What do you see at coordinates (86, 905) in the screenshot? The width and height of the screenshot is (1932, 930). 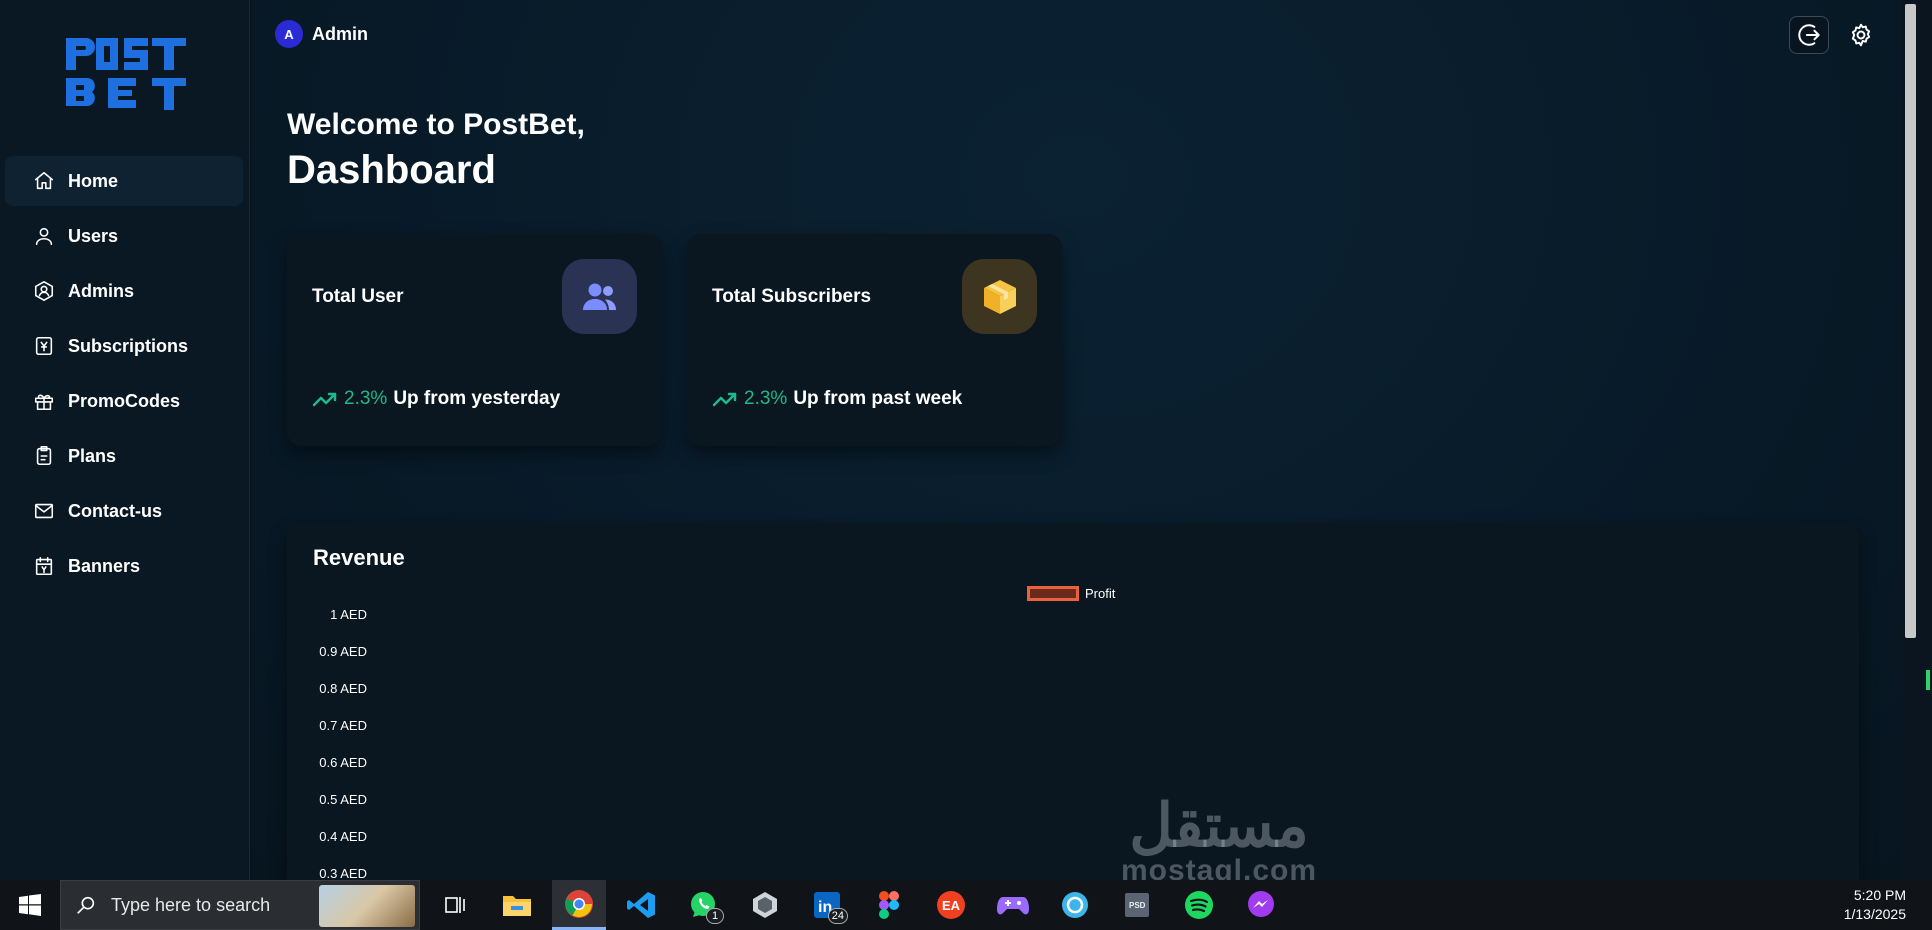 I see `search-icon` at bounding box center [86, 905].